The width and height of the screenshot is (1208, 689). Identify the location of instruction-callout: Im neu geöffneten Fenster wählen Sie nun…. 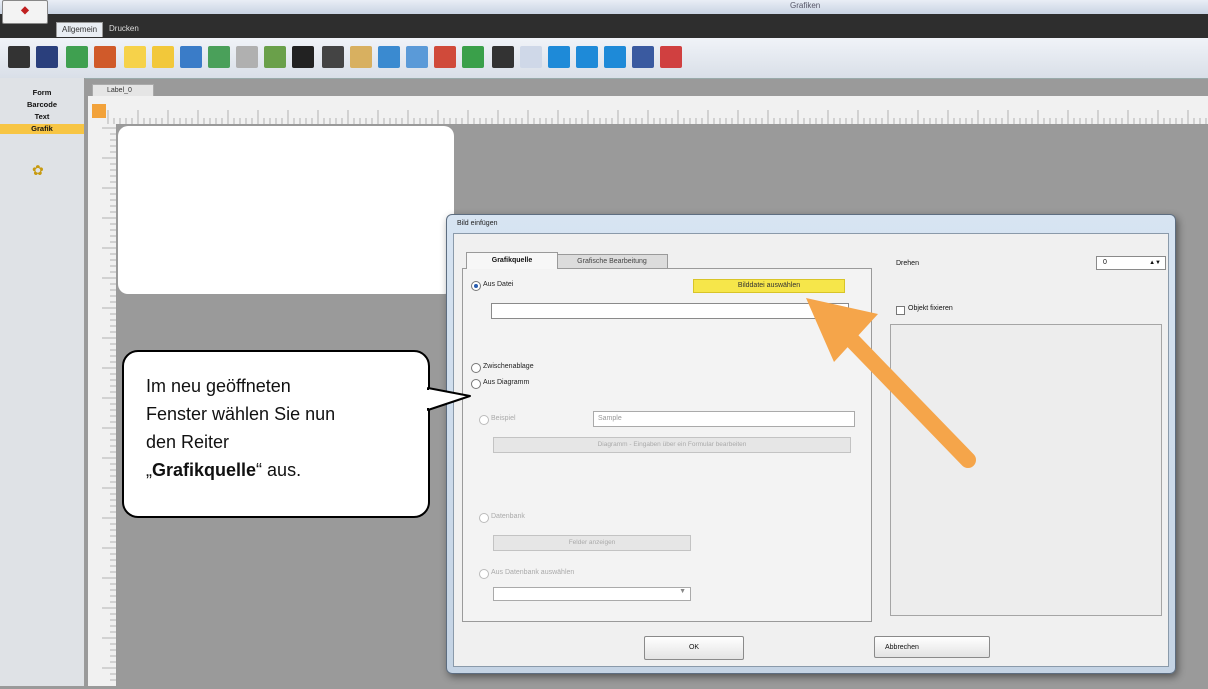
(276, 434).